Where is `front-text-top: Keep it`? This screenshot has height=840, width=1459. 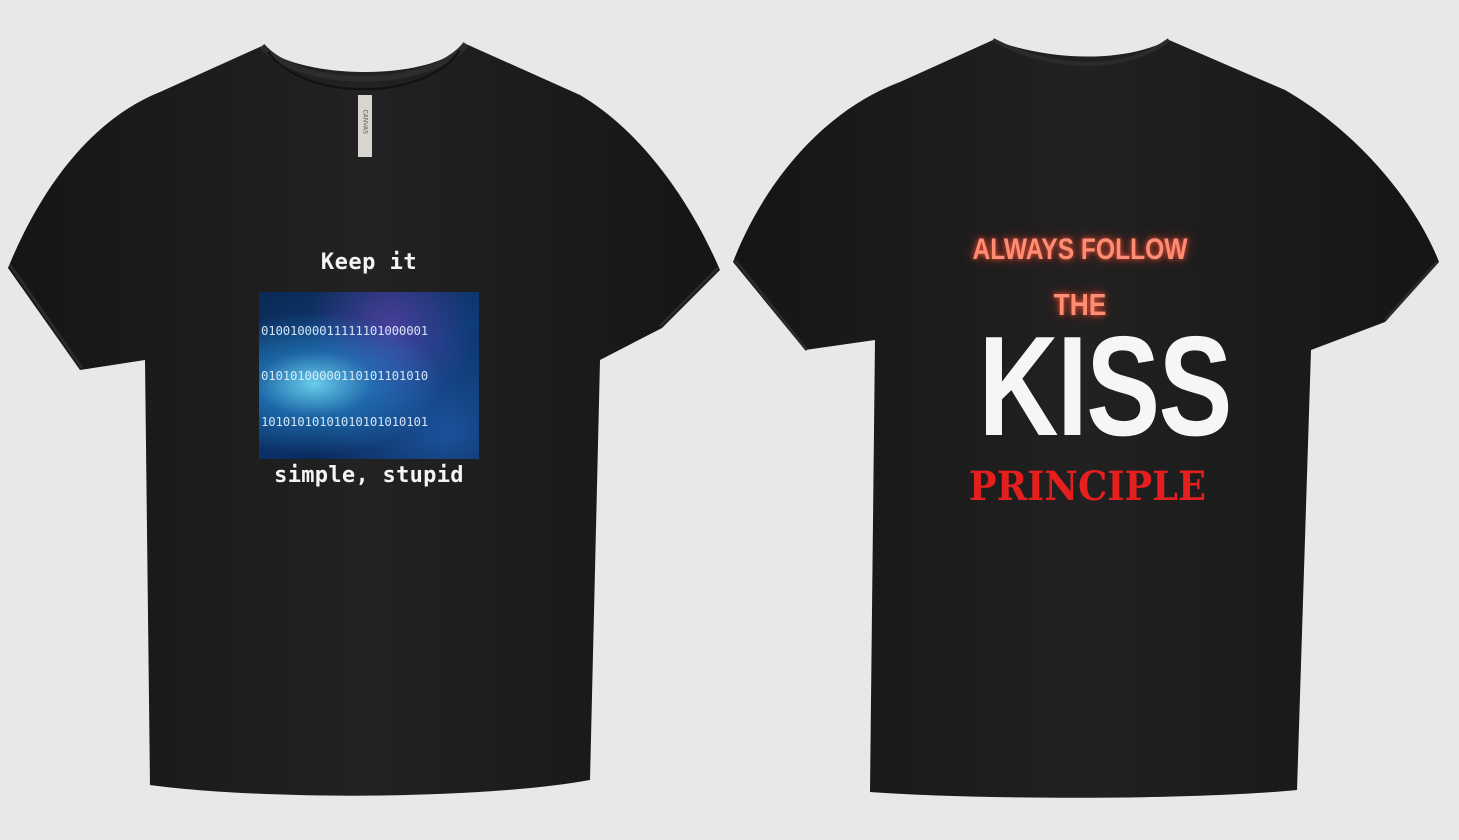
front-text-top: Keep it is located at coordinates (369, 262).